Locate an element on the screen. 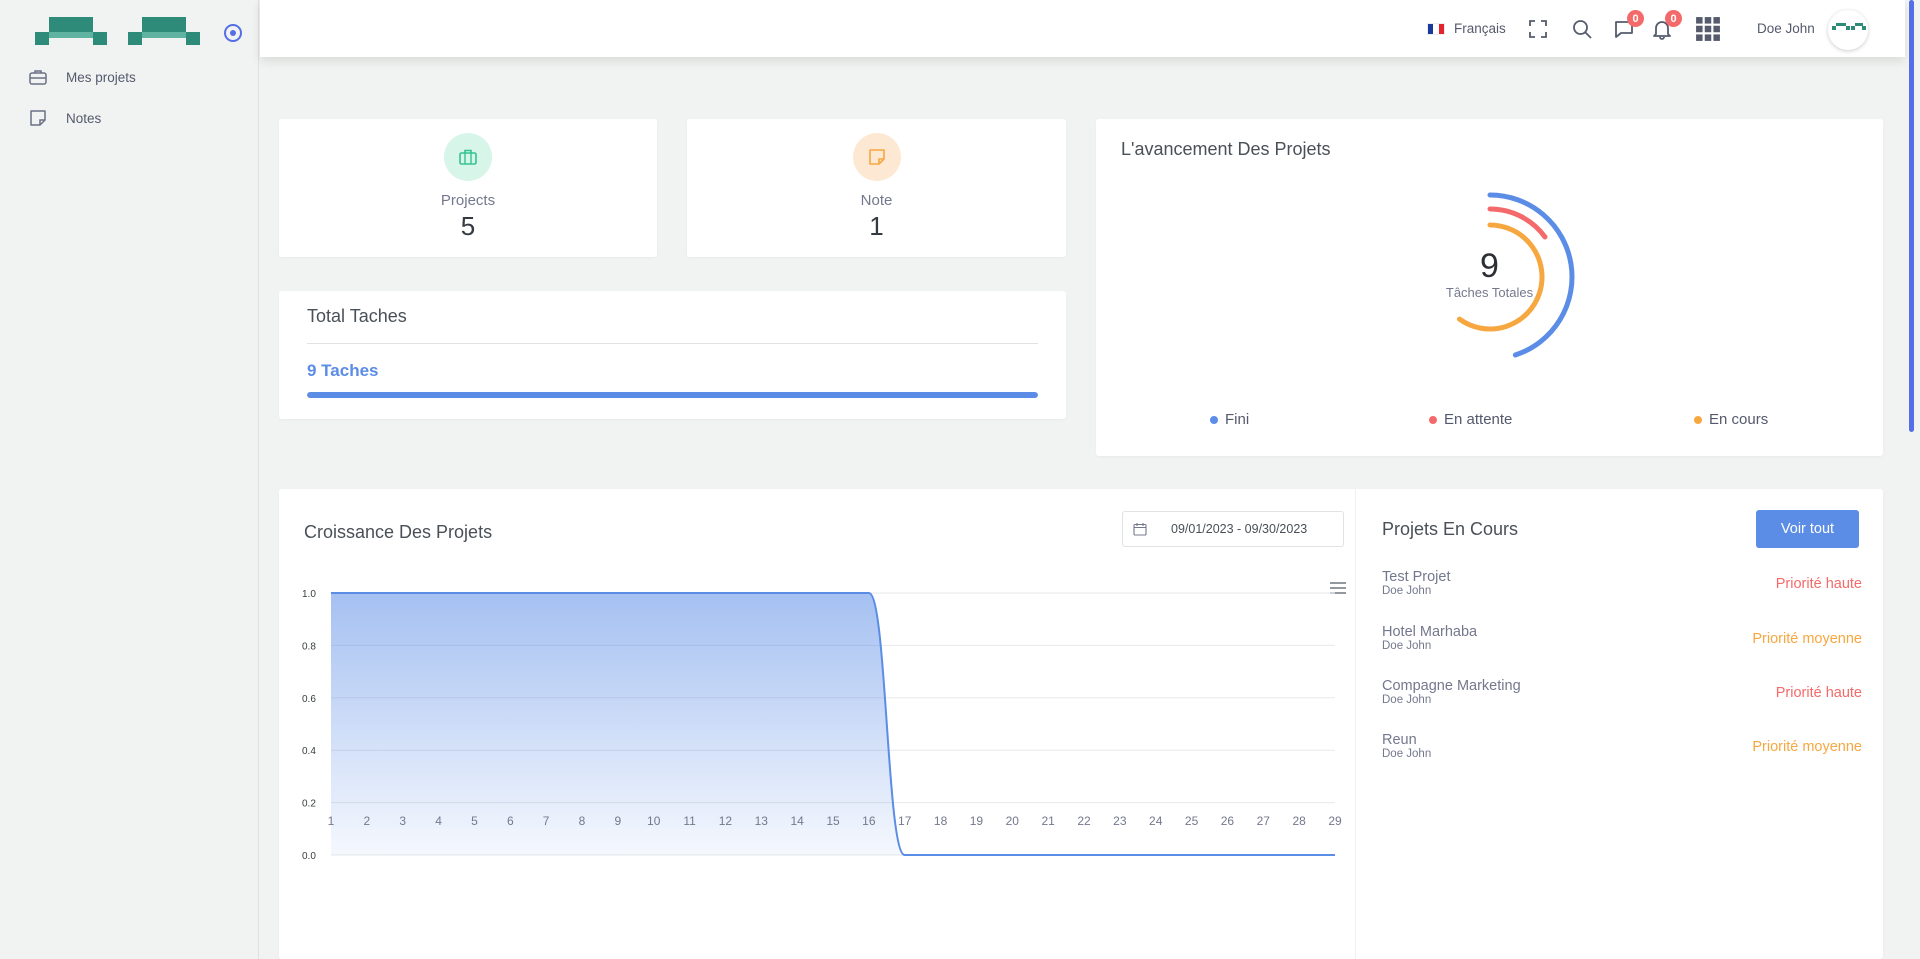  fullscreen-icon is located at coordinates (1538, 28).